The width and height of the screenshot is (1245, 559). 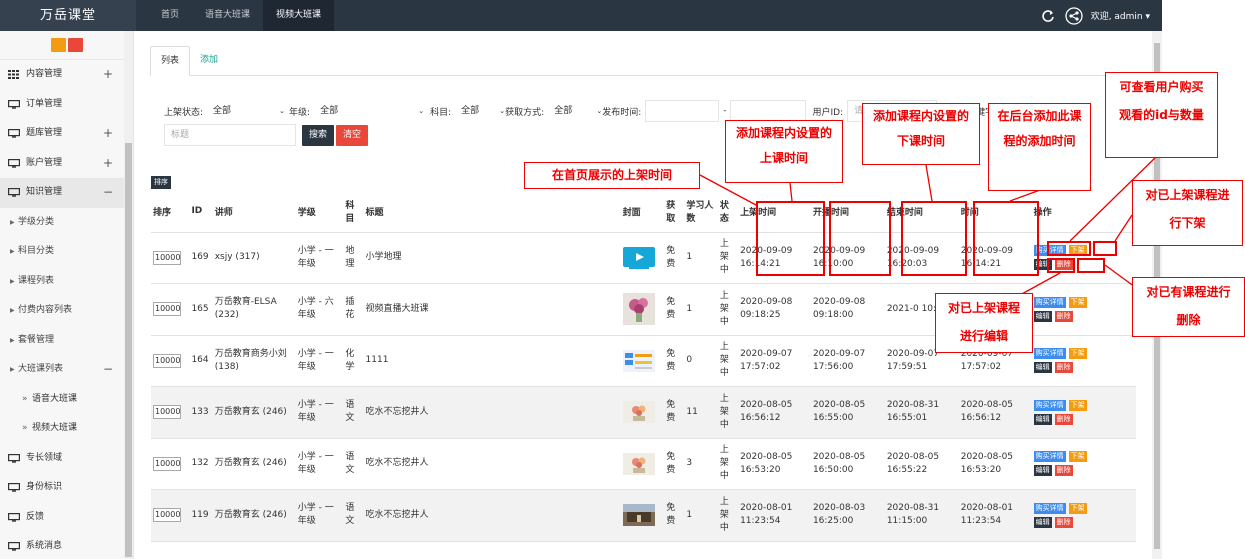 What do you see at coordinates (66, 459) in the screenshot?
I see `sidebar-item-13: 专长领域` at bounding box center [66, 459].